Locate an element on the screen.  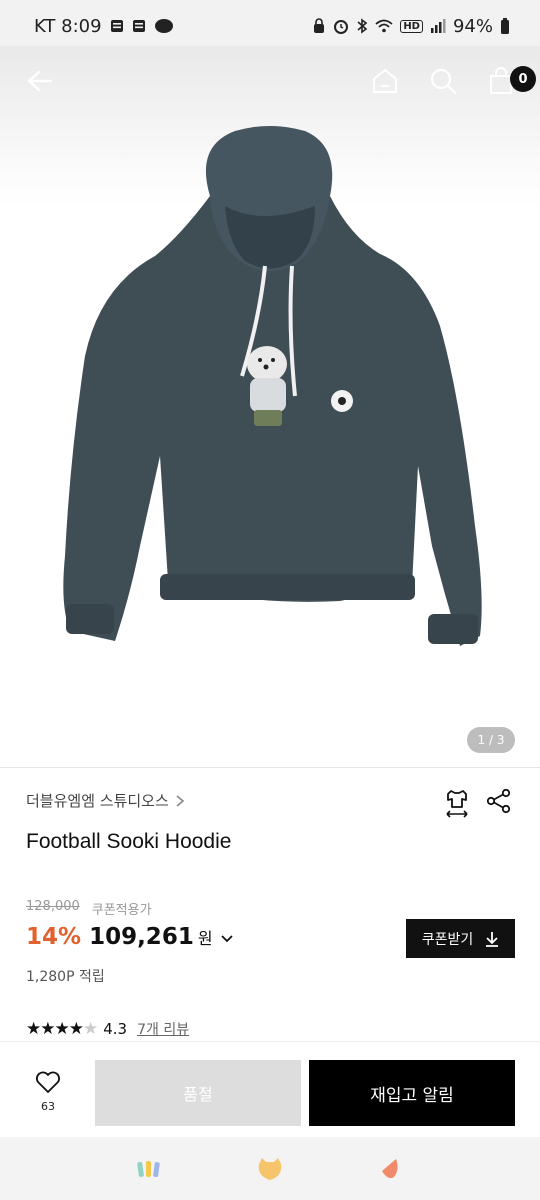
rating-stars: ★★★★★ is located at coordinates (62, 1029).